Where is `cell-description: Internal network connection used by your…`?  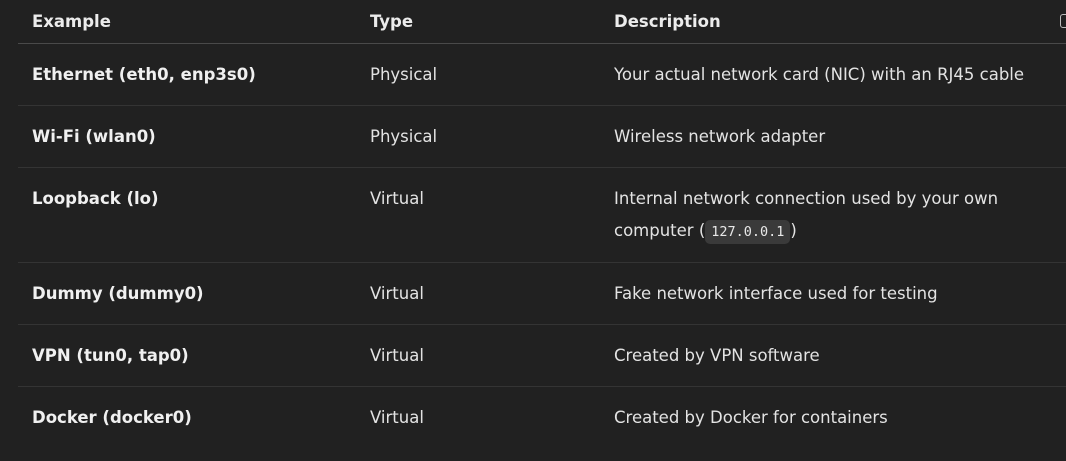
cell-description: Internal network connection used by your… is located at coordinates (833, 215).